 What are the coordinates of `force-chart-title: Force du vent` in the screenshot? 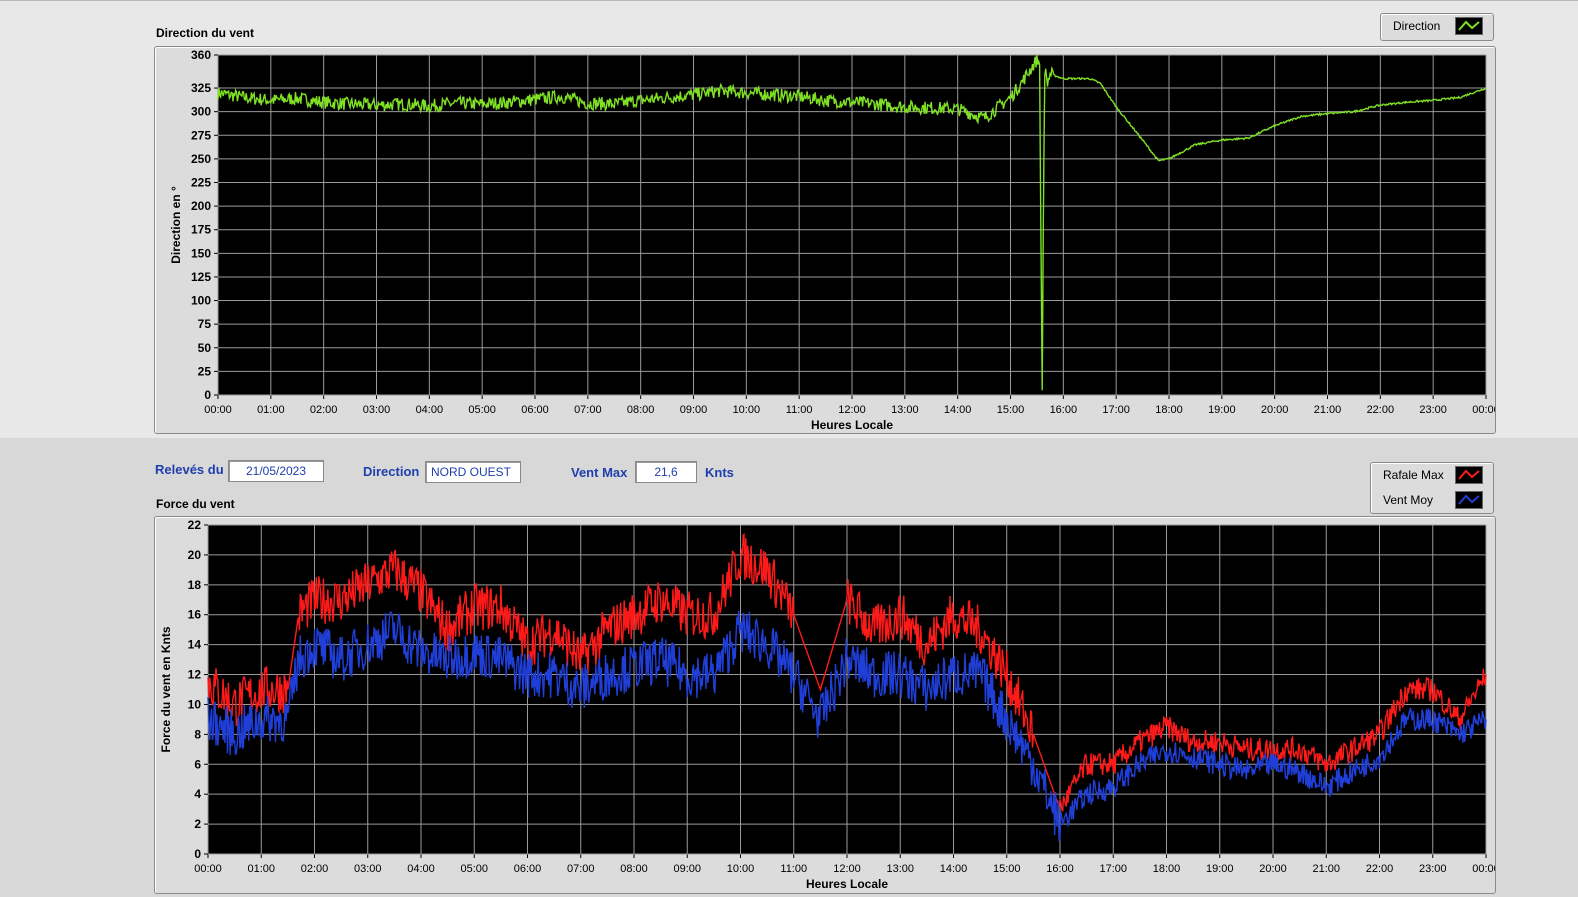 It's located at (195, 504).